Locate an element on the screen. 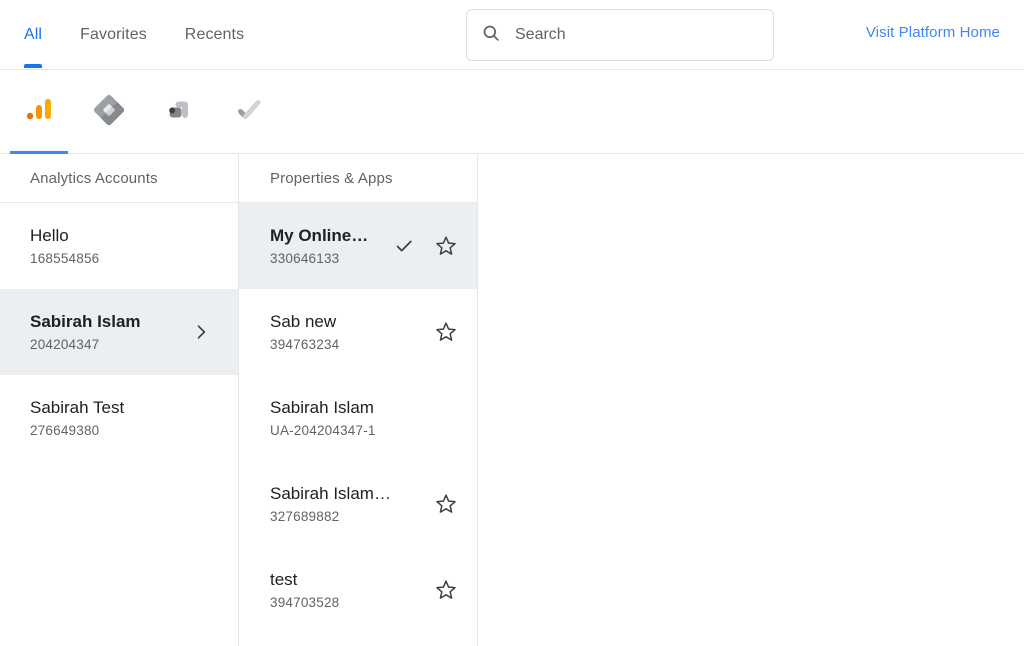 The image size is (1024, 646). property-row-text: My Online… 330646133 is located at coordinates (330, 246).